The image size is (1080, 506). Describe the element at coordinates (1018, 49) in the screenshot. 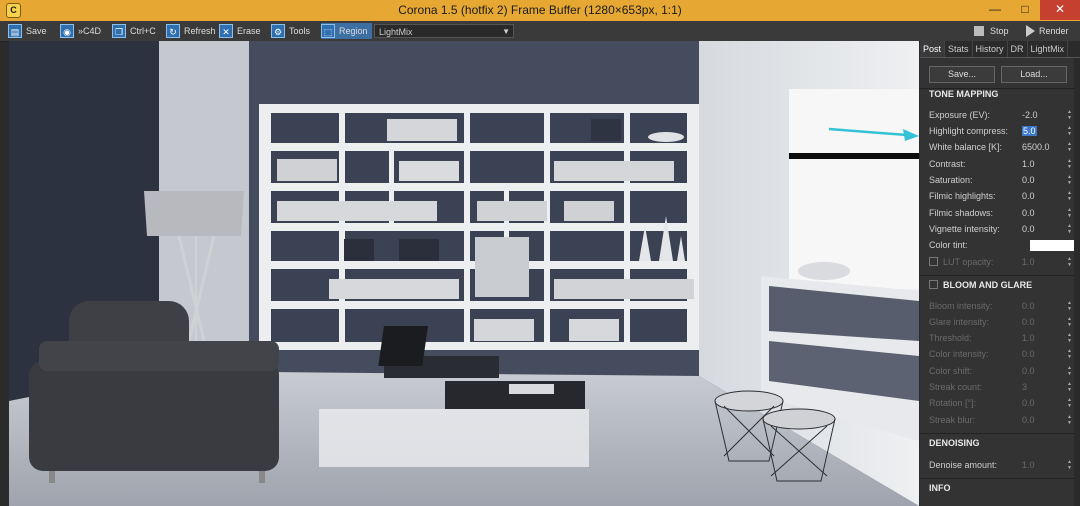

I see `tab-dr: DR` at that location.